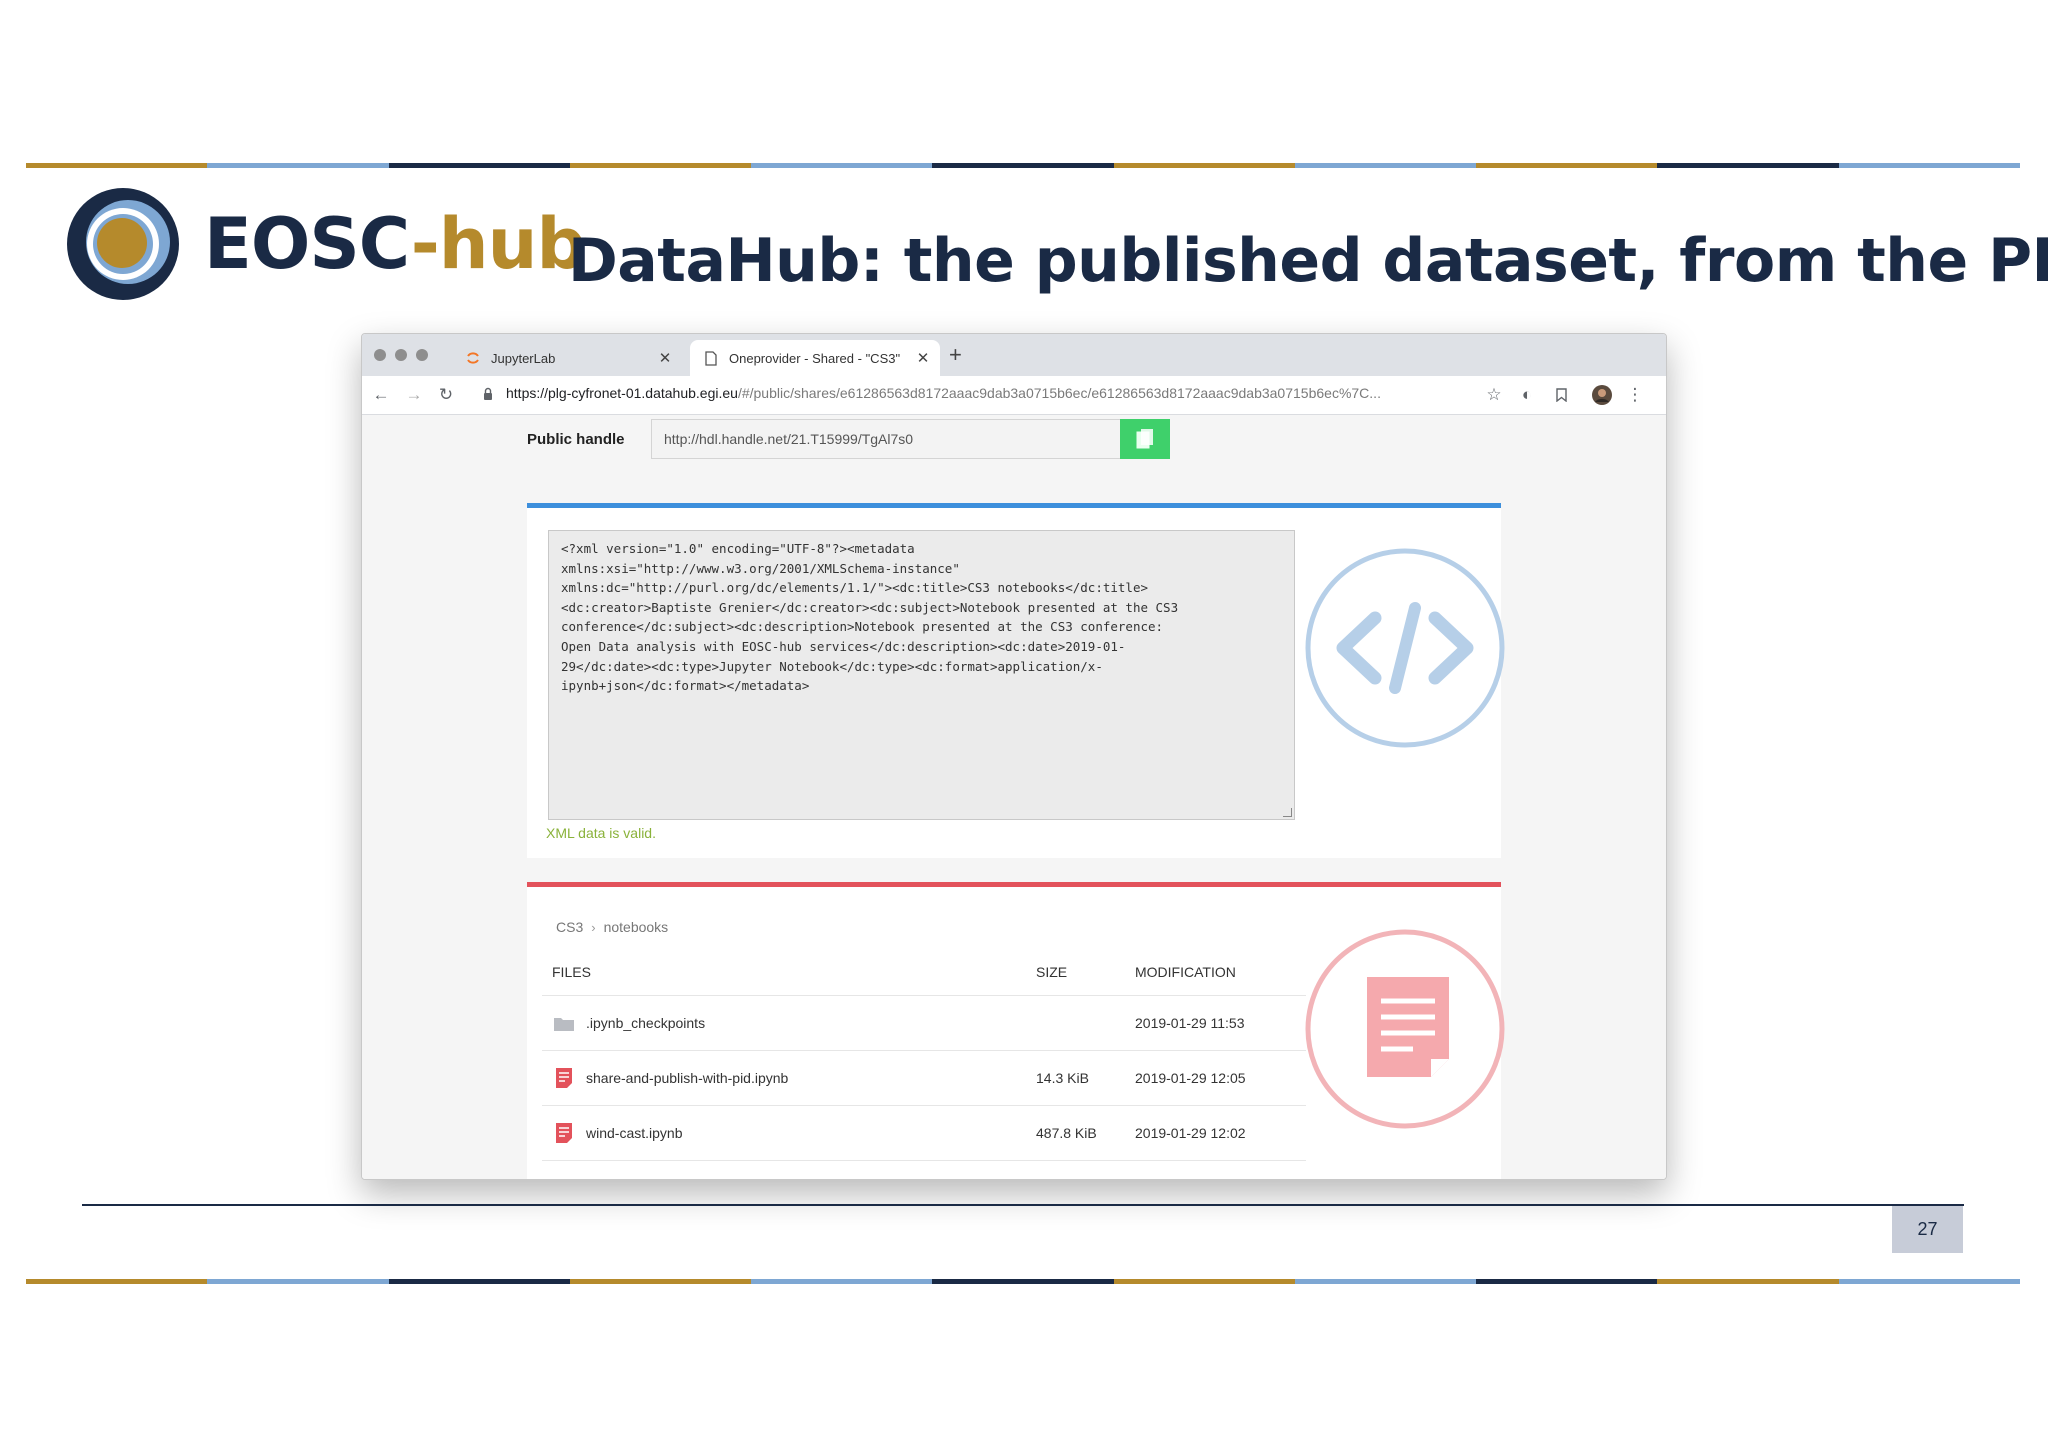 This screenshot has width=2048, height=1448. I want to click on breadcrumb-item-notebooks: notebooks, so click(636, 927).